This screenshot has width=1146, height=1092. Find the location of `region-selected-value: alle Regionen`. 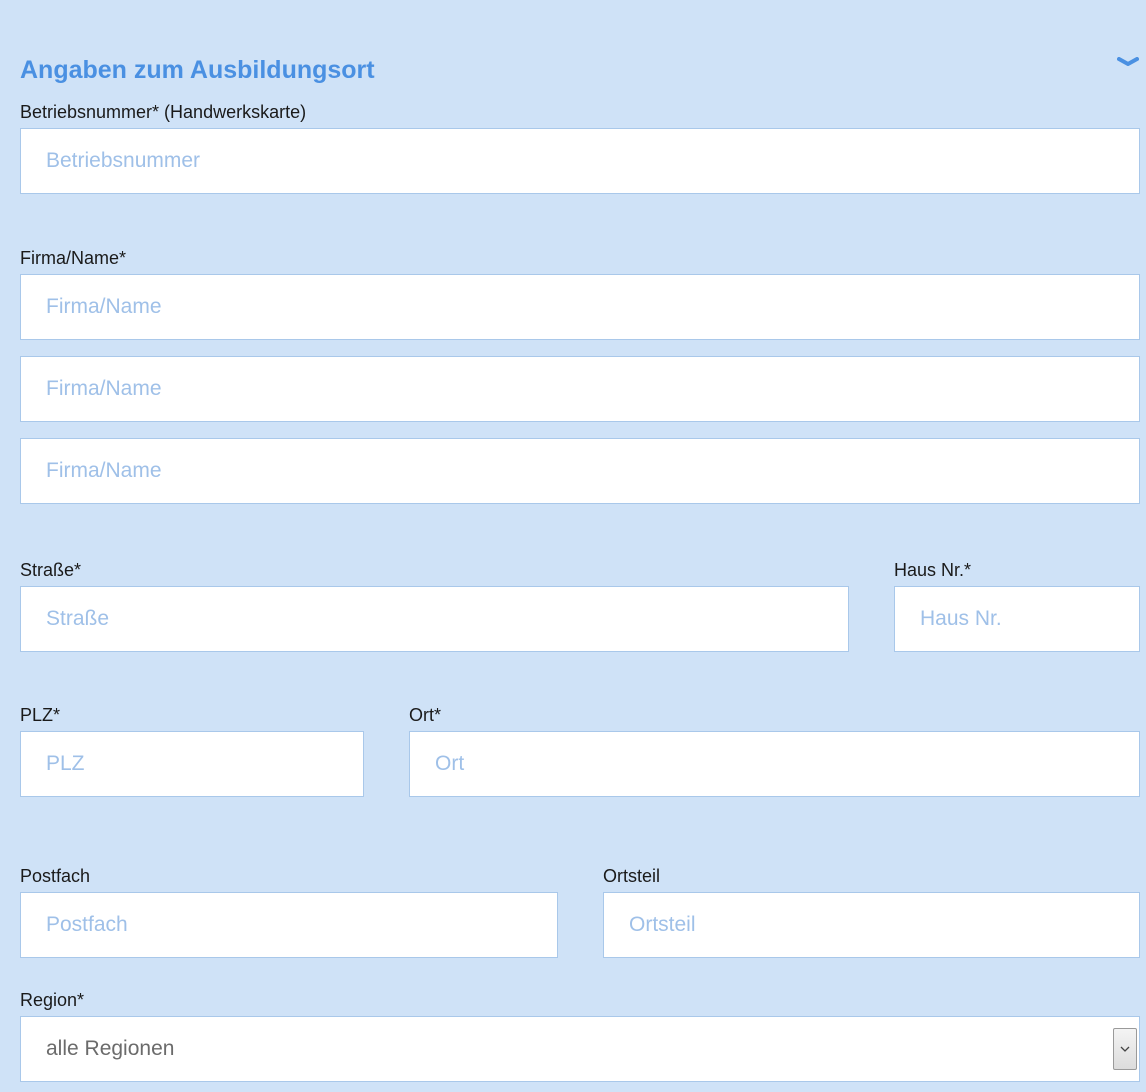

region-selected-value: alle Regionen is located at coordinates (110, 1048).